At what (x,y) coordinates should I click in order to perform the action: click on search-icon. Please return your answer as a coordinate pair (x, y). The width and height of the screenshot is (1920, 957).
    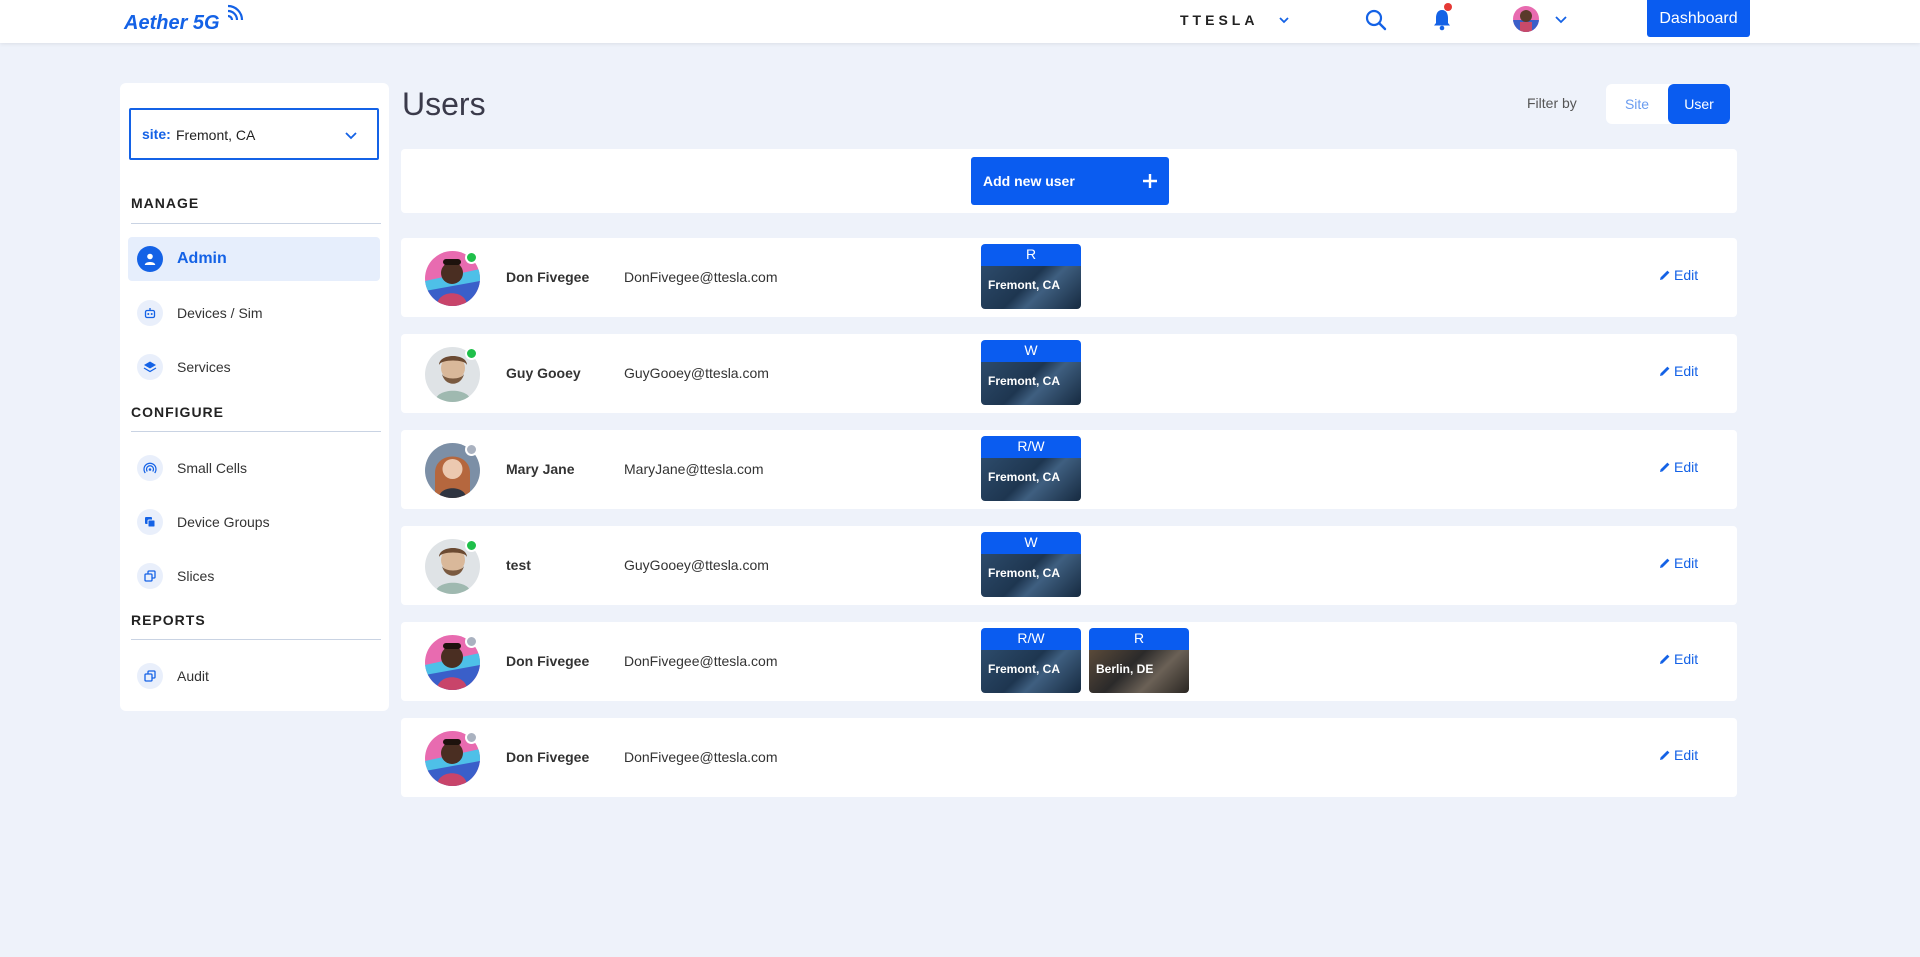
    Looking at the image, I should click on (1376, 20).